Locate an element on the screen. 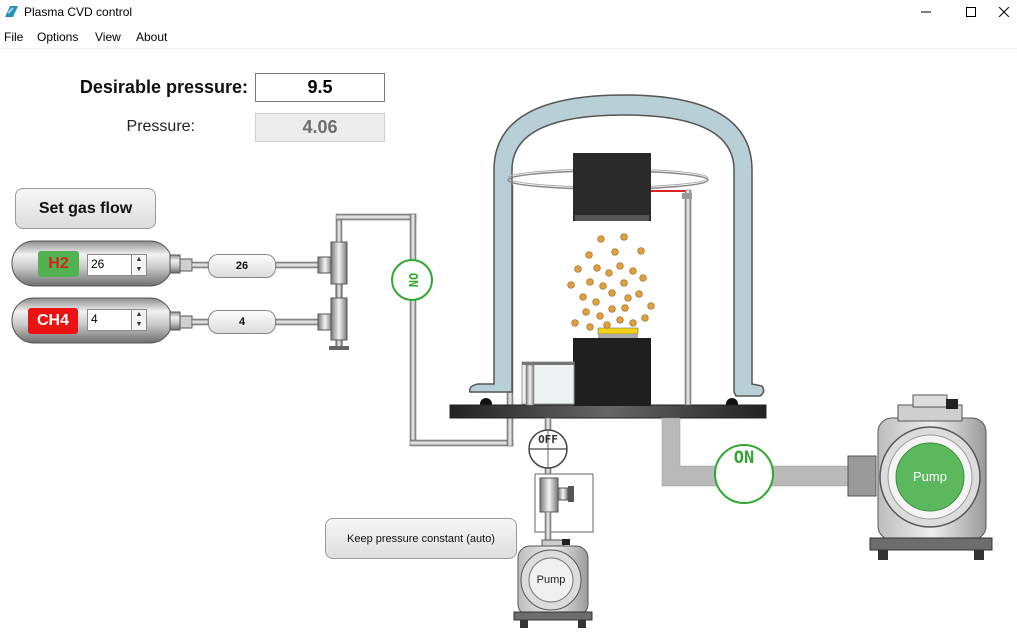 This screenshot has width=1017, height=632. menu-options: Options is located at coordinates (57, 37).